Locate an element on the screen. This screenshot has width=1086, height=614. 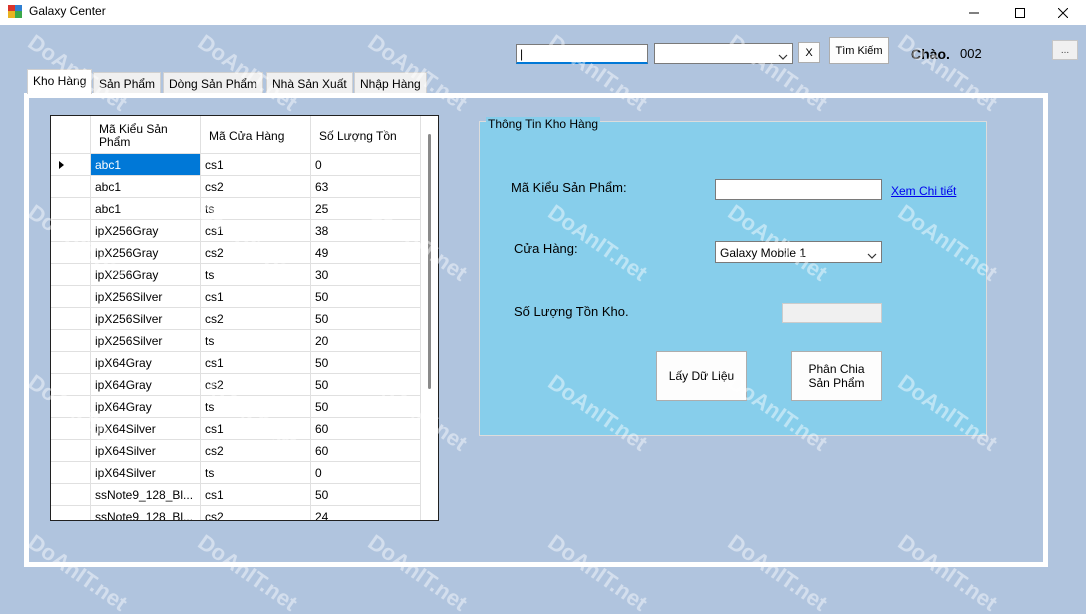
close-button is located at coordinates (1063, 12).